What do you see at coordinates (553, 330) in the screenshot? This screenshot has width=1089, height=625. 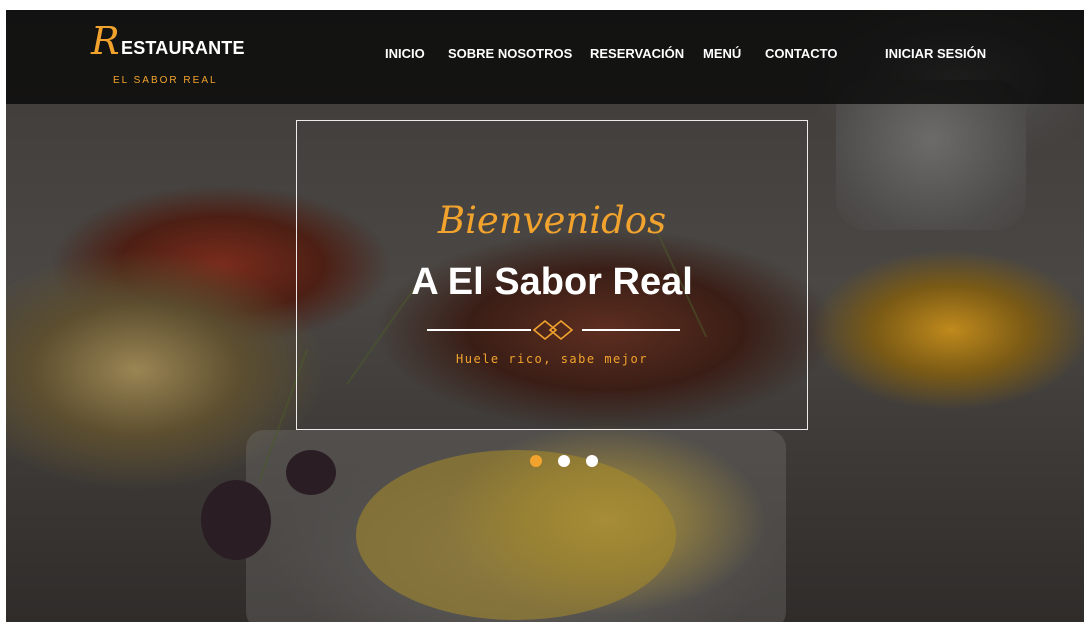 I see `diamond-ornament-icon` at bounding box center [553, 330].